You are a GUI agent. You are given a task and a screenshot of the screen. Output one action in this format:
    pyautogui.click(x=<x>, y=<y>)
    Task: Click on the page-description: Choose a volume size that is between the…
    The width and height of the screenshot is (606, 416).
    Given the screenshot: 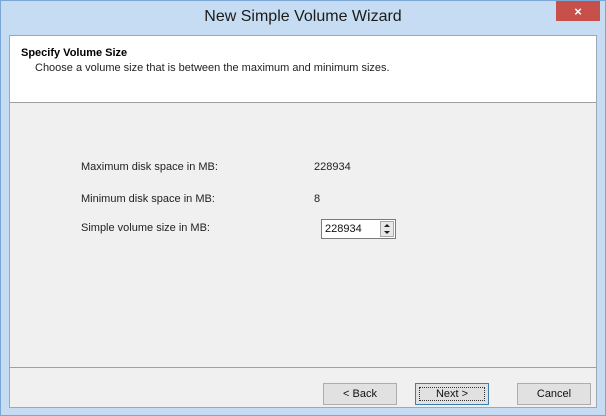 What is the action you would take?
    pyautogui.click(x=212, y=68)
    